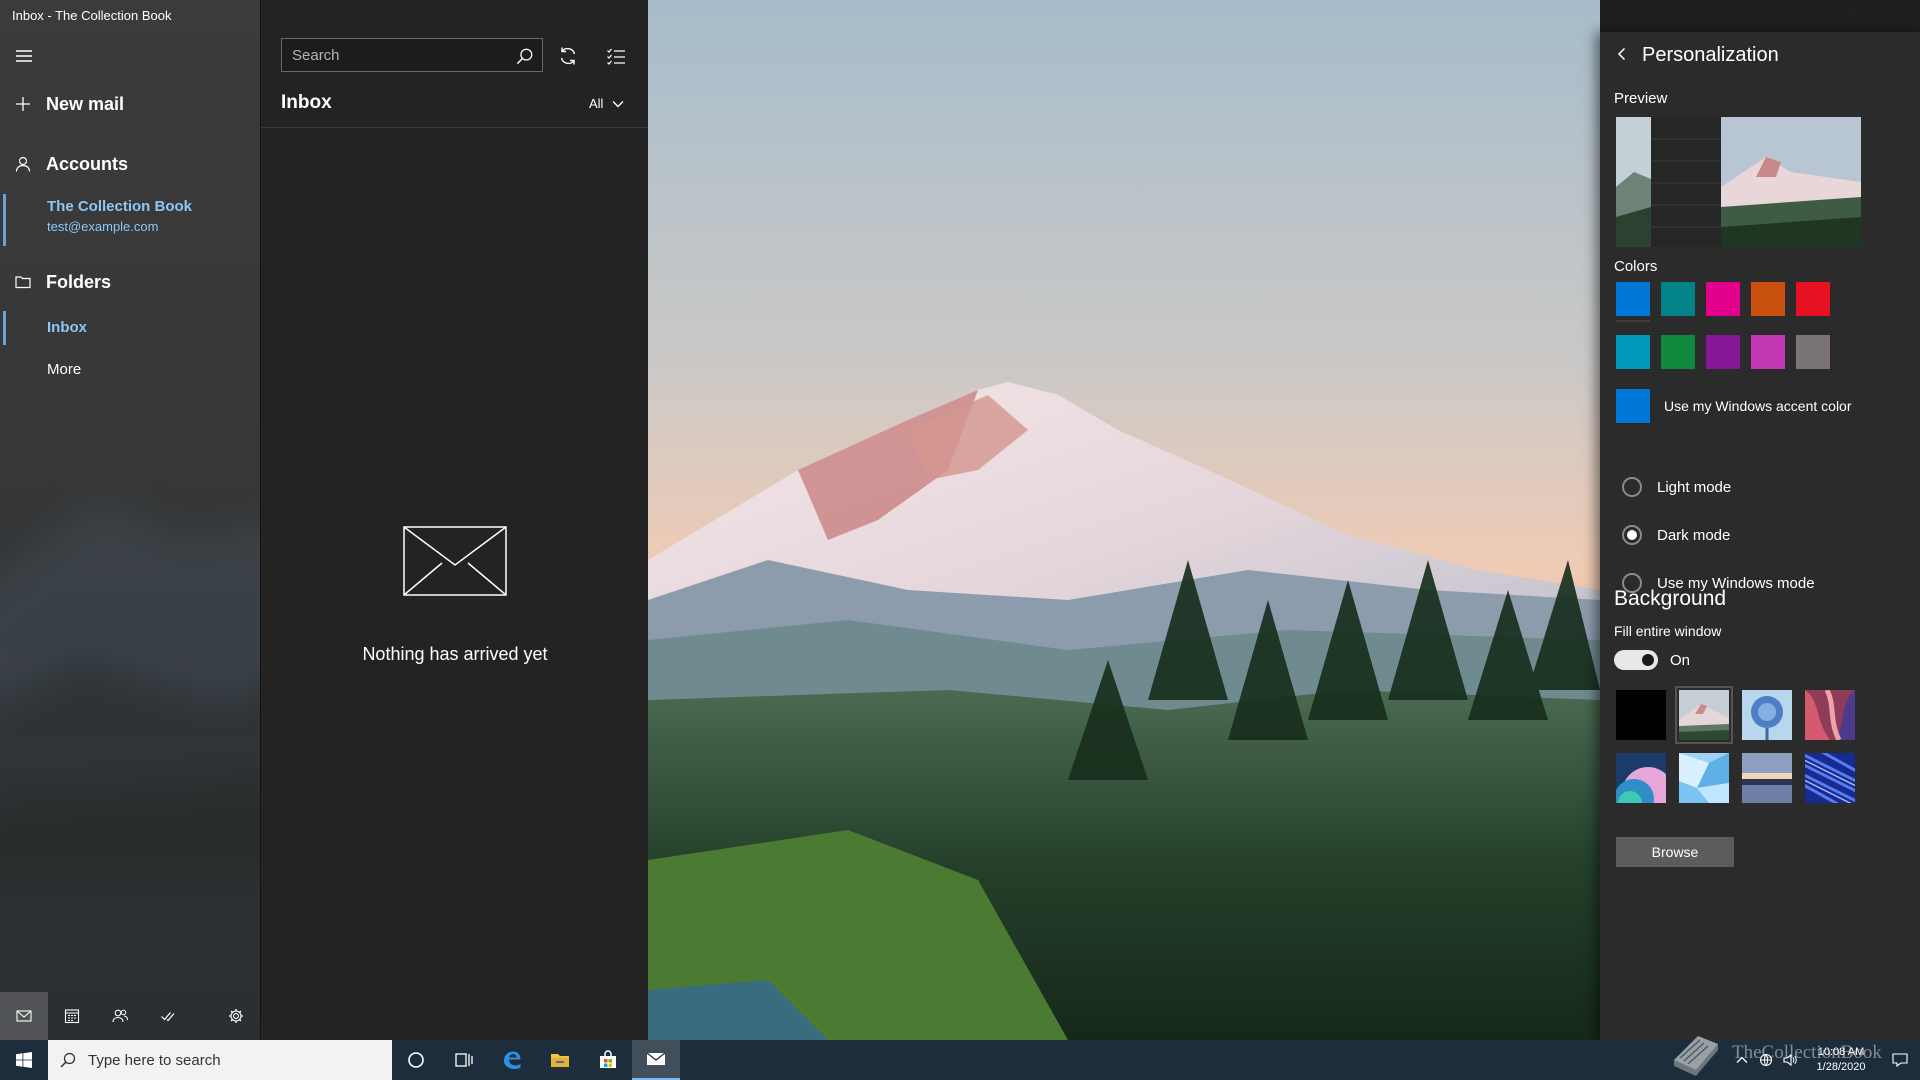 This screenshot has width=1920, height=1080. Describe the element at coordinates (1675, 852) in the screenshot. I see `browse-button: Browse` at that location.